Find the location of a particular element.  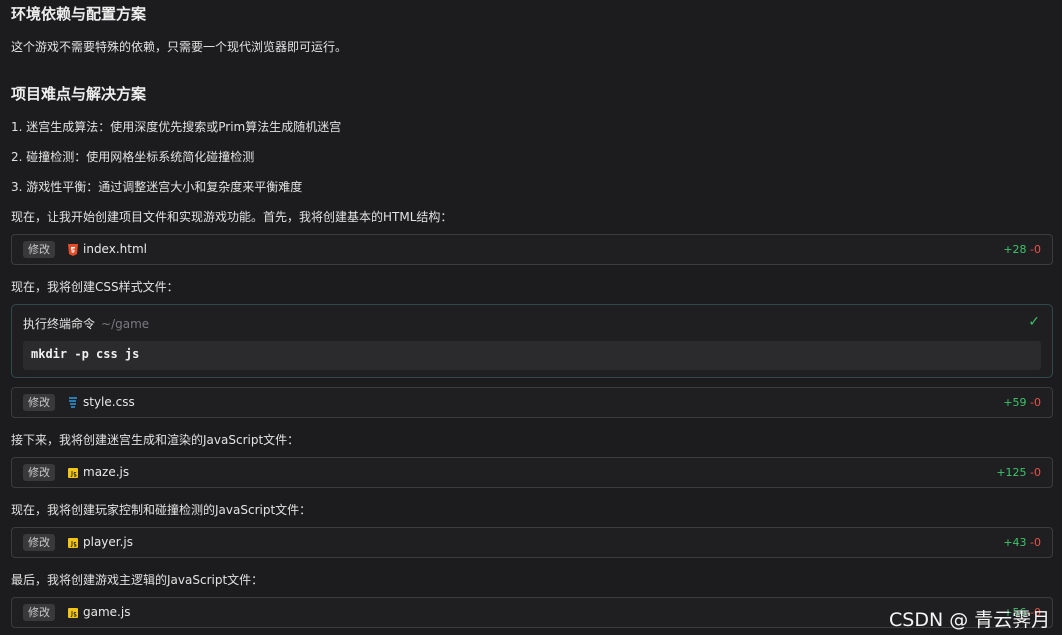

lines-added: +28 is located at coordinates (1015, 249).